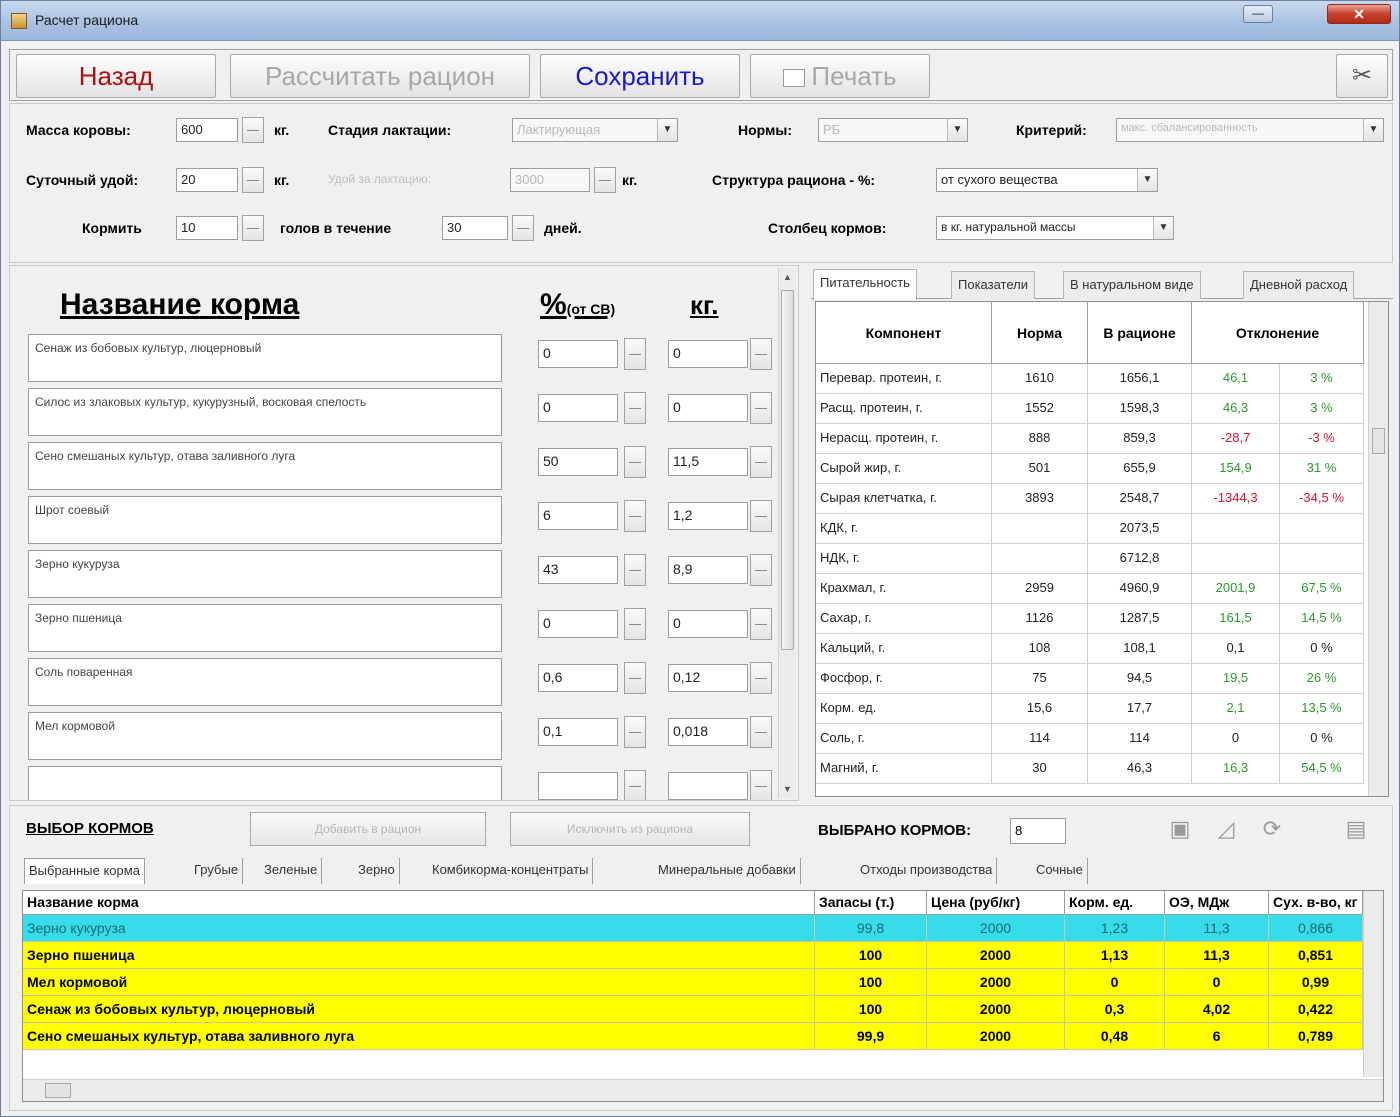 This screenshot has height=1117, width=1400. What do you see at coordinates (207, 180) in the screenshot?
I see `daily-yield-input: 20` at bounding box center [207, 180].